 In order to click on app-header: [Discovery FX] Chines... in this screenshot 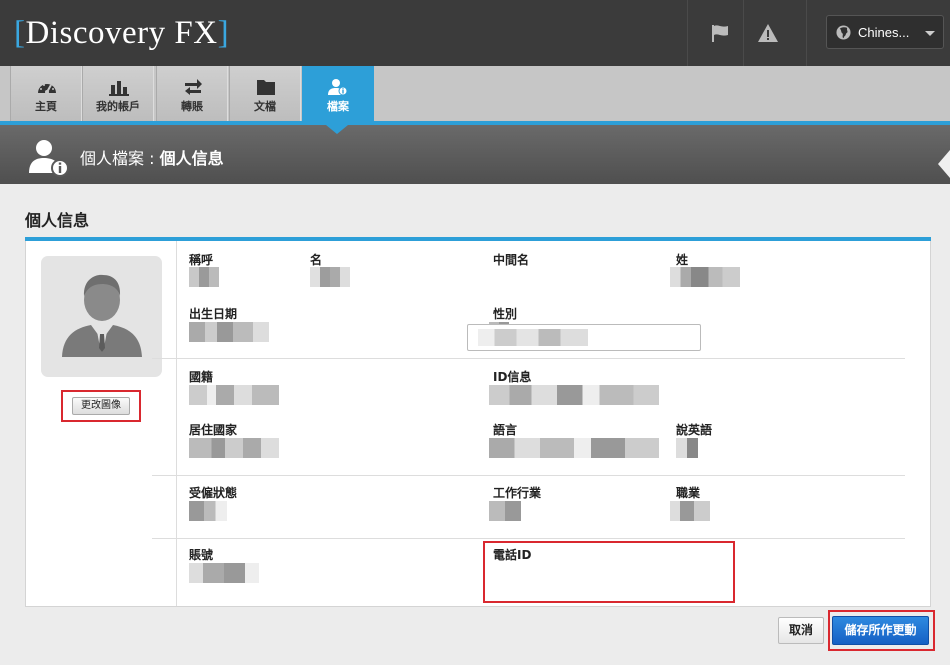, I will do `click(475, 33)`.